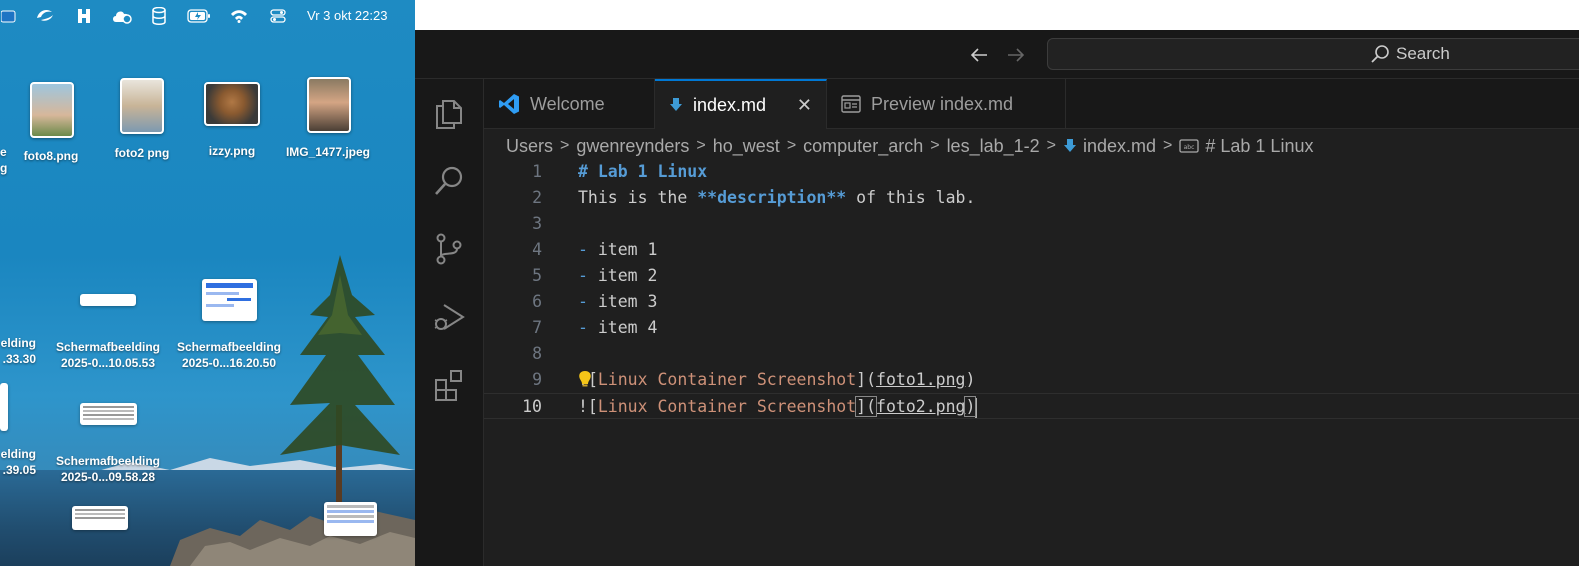 This screenshot has width=1579, height=566. What do you see at coordinates (199, 16) in the screenshot?
I see `battery-icon` at bounding box center [199, 16].